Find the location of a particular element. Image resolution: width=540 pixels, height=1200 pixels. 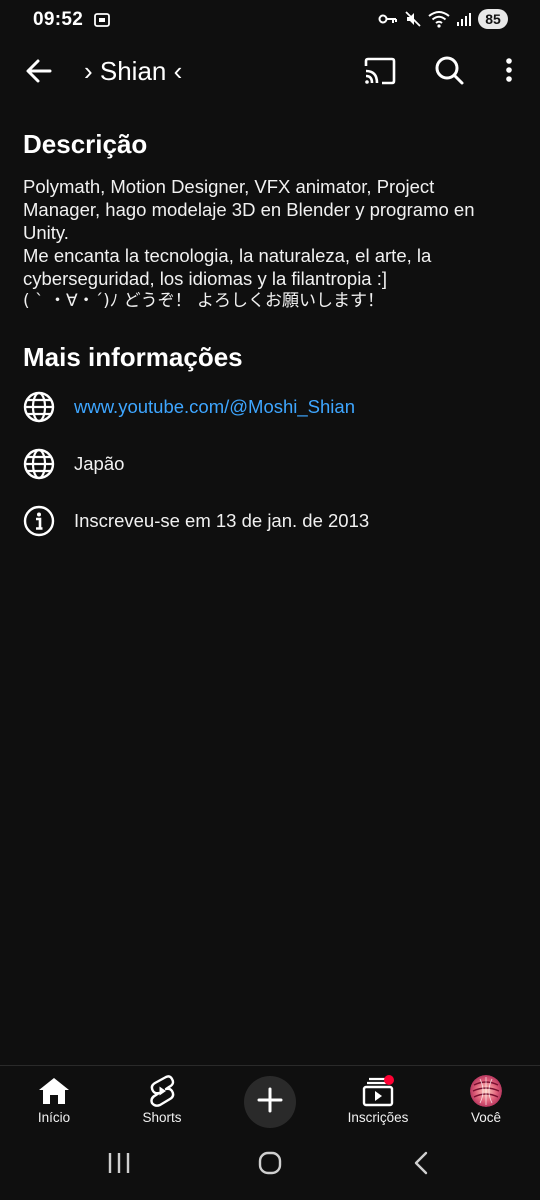

channel-link: www.youtube.com/@Moshi_Shian is located at coordinates (214, 407).